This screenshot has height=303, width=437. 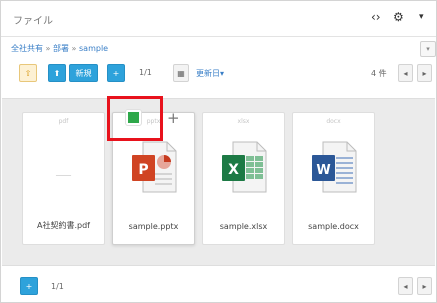 What do you see at coordinates (27, 48) in the screenshot?
I see `breadcrumb-item-root: 全社共有` at bounding box center [27, 48].